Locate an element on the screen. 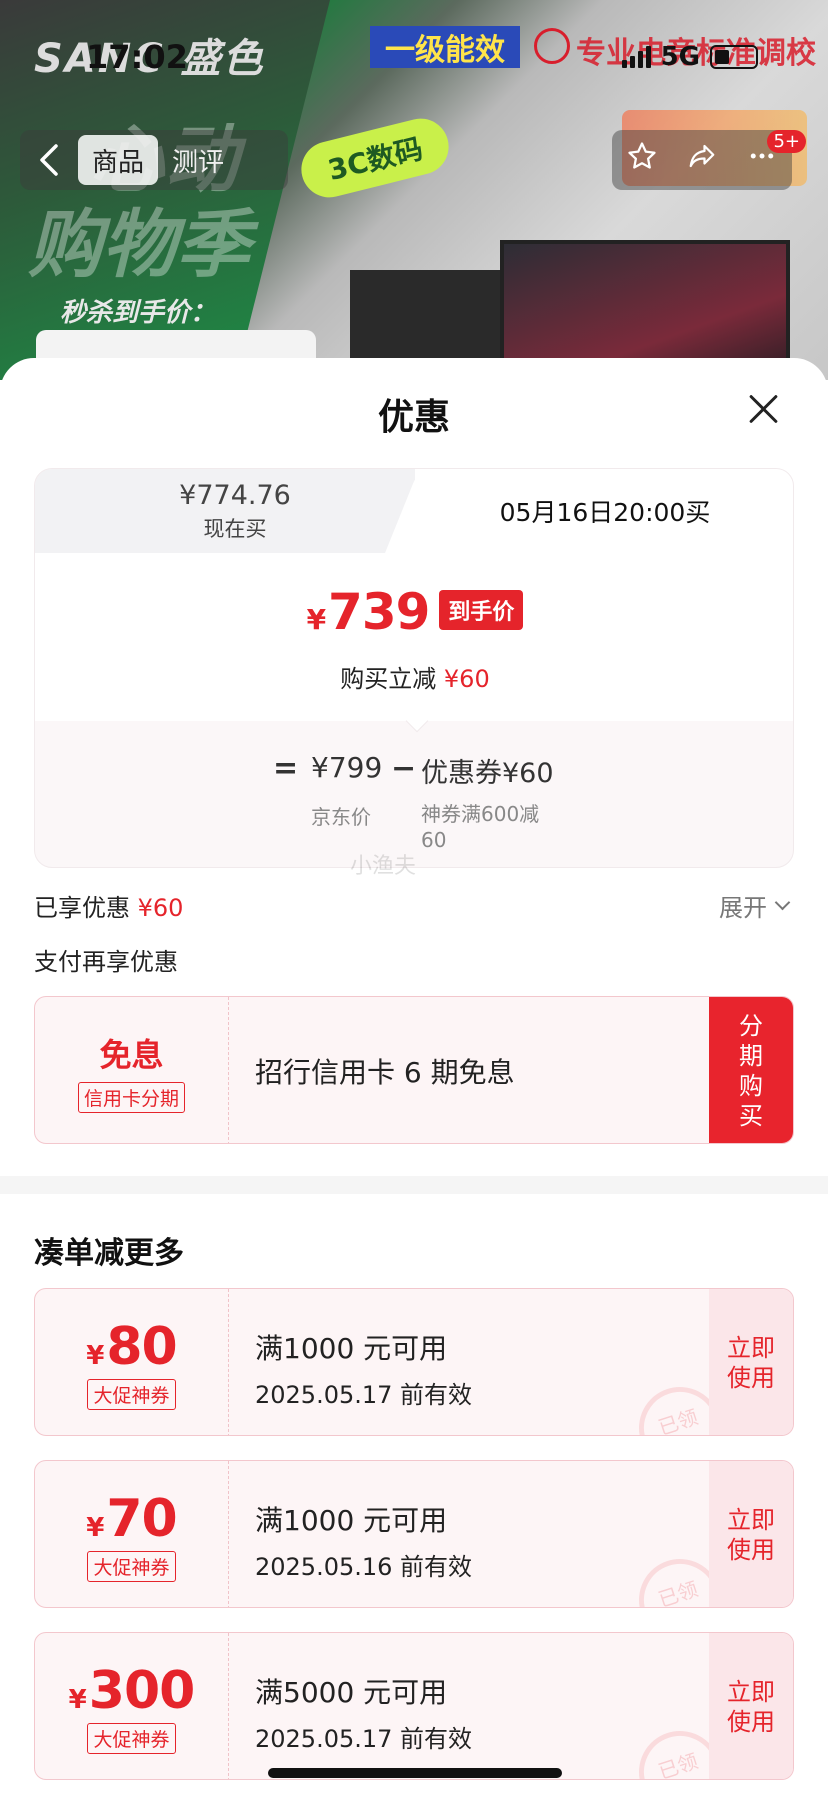  final-price-symbol: ¥ is located at coordinates (316, 619).